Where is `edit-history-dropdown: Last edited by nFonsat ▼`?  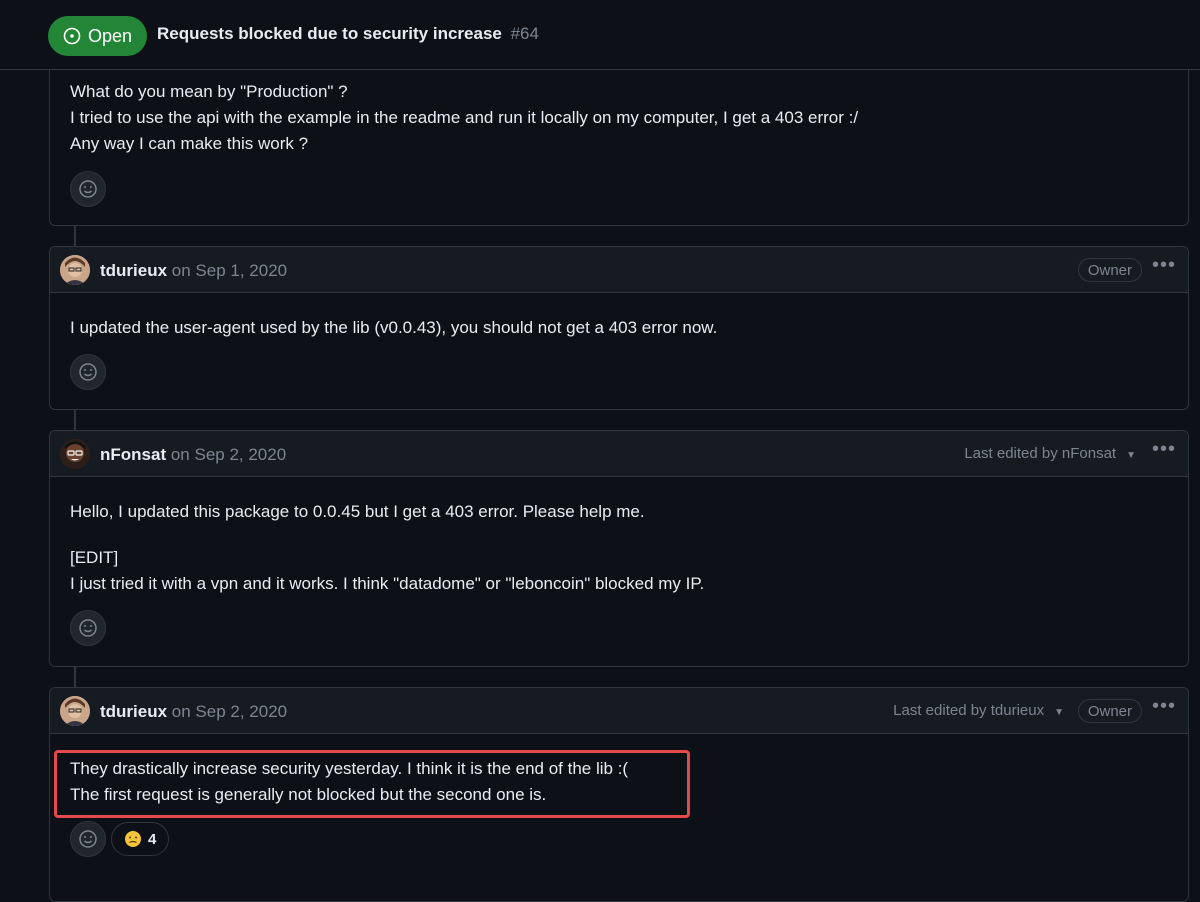
edit-history-dropdown: Last edited by nFonsat ▼ is located at coordinates (1050, 453).